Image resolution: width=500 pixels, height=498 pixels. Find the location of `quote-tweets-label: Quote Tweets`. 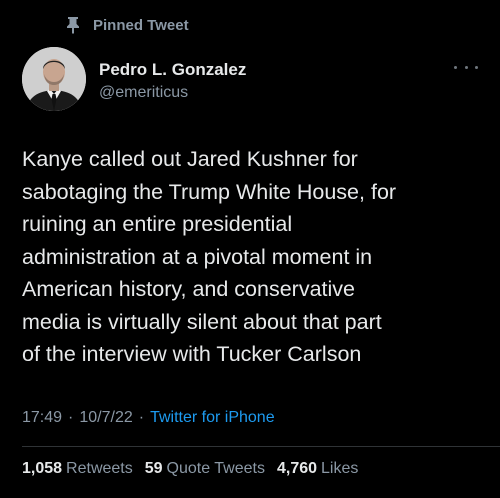

quote-tweets-label: Quote Tweets is located at coordinates (215, 468).